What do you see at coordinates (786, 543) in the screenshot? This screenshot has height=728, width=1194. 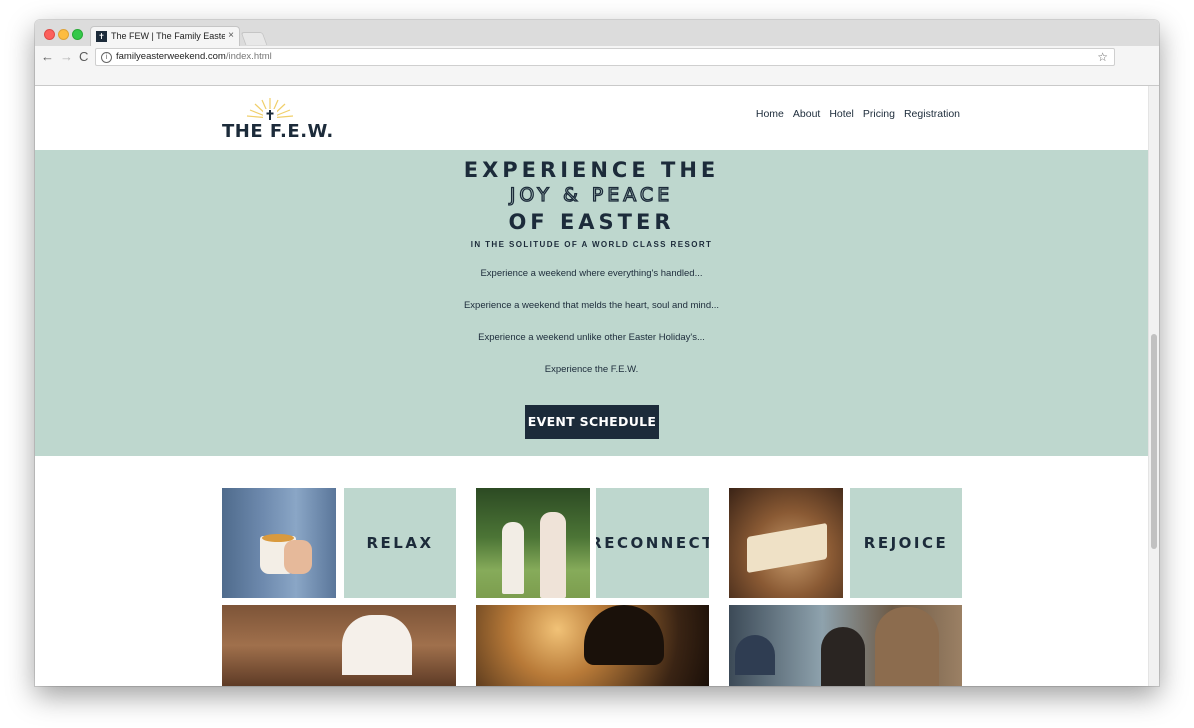 I see `bible-photo` at bounding box center [786, 543].